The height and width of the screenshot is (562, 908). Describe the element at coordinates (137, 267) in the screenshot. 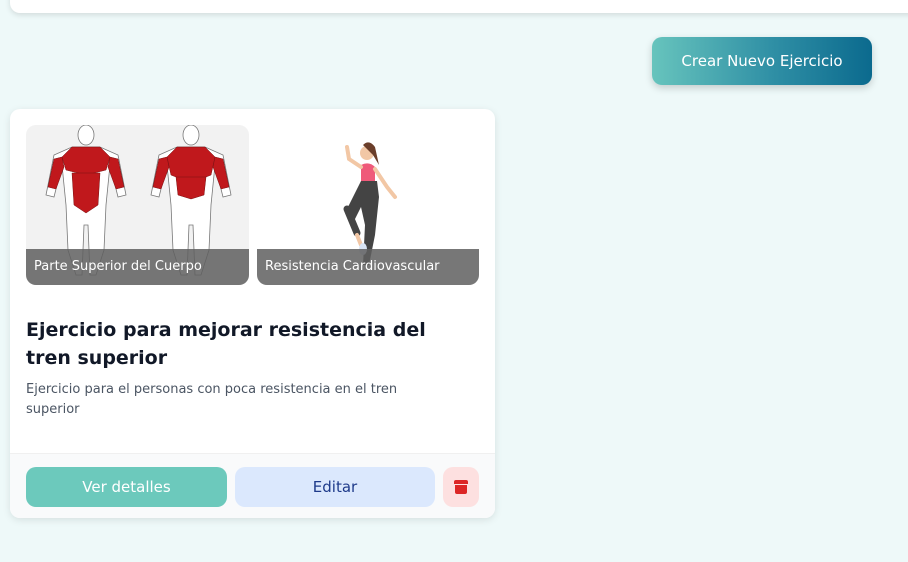

I see `muscle-group-label: Parte Superior del Cuerpo` at that location.